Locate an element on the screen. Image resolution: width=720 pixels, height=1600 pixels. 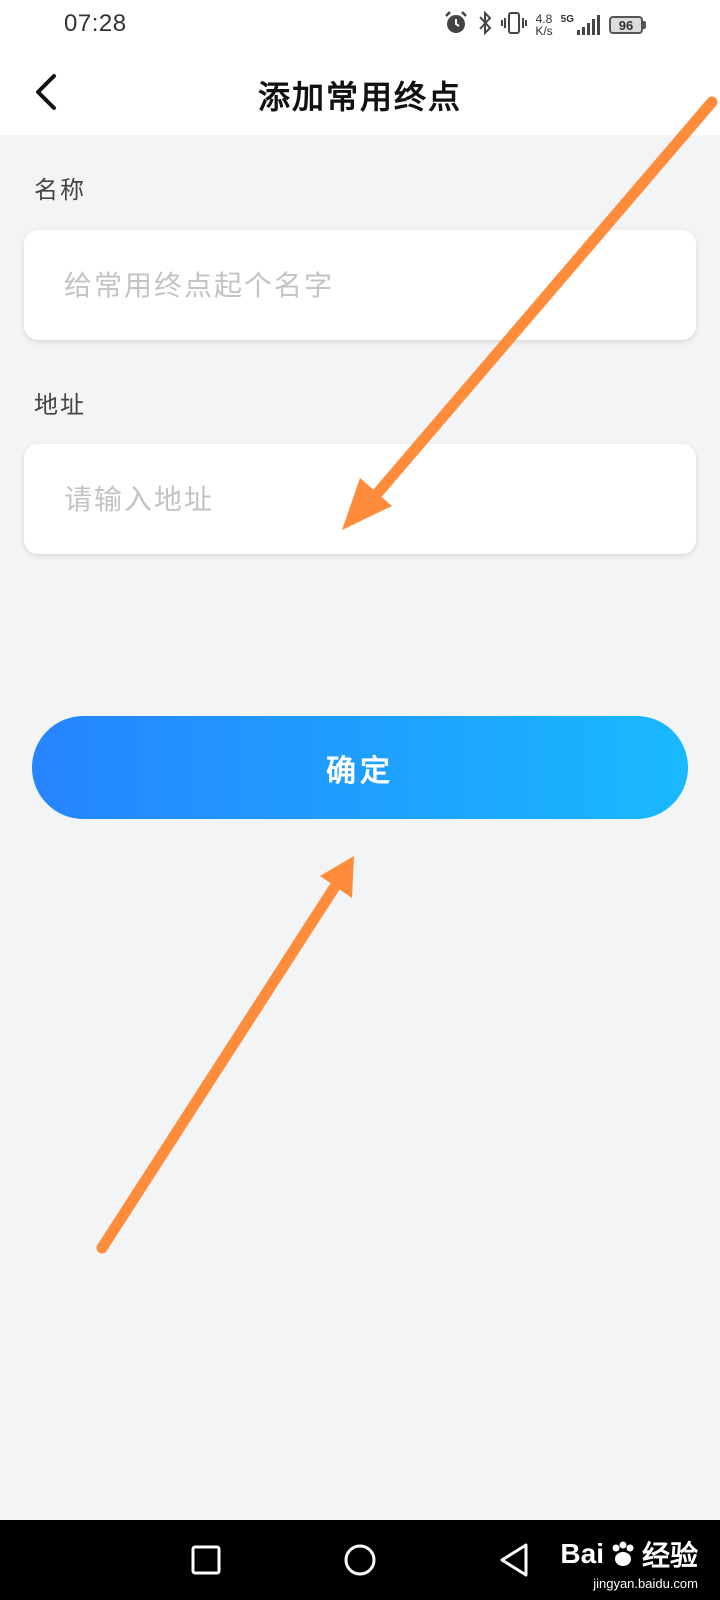
status-icons: 4.8 K/s 5G 96 is located at coordinates (544, 25).